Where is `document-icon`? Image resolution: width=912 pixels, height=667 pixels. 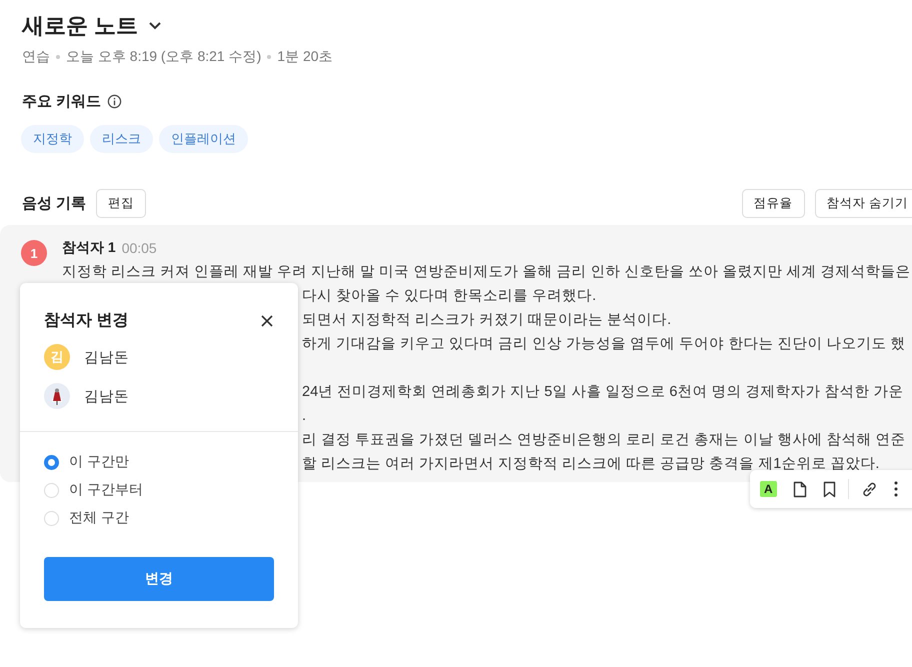
document-icon is located at coordinates (799, 489).